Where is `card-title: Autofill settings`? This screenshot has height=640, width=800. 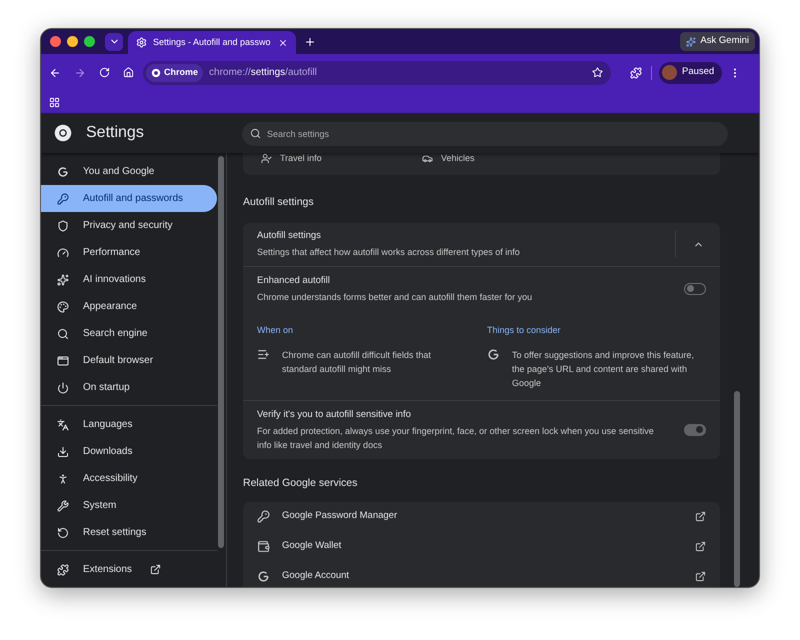 card-title: Autofill settings is located at coordinates (289, 236).